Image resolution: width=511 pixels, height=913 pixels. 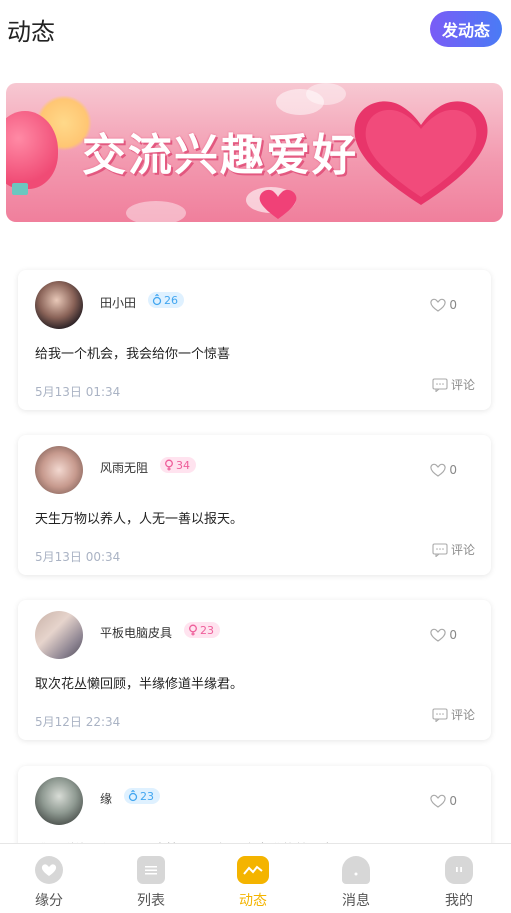 What do you see at coordinates (151, 901) in the screenshot?
I see `tab-label: 列表` at bounding box center [151, 901].